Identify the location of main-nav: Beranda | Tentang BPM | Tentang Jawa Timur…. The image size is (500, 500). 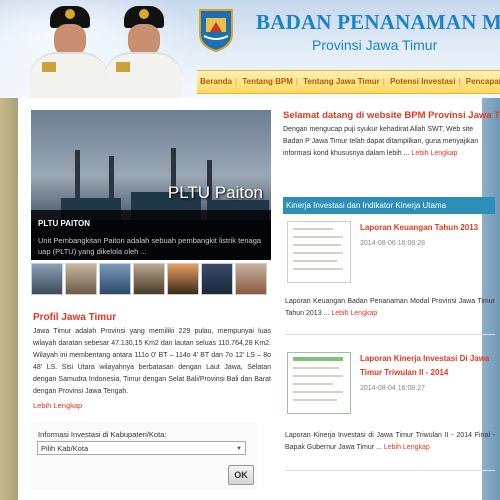
(348, 82).